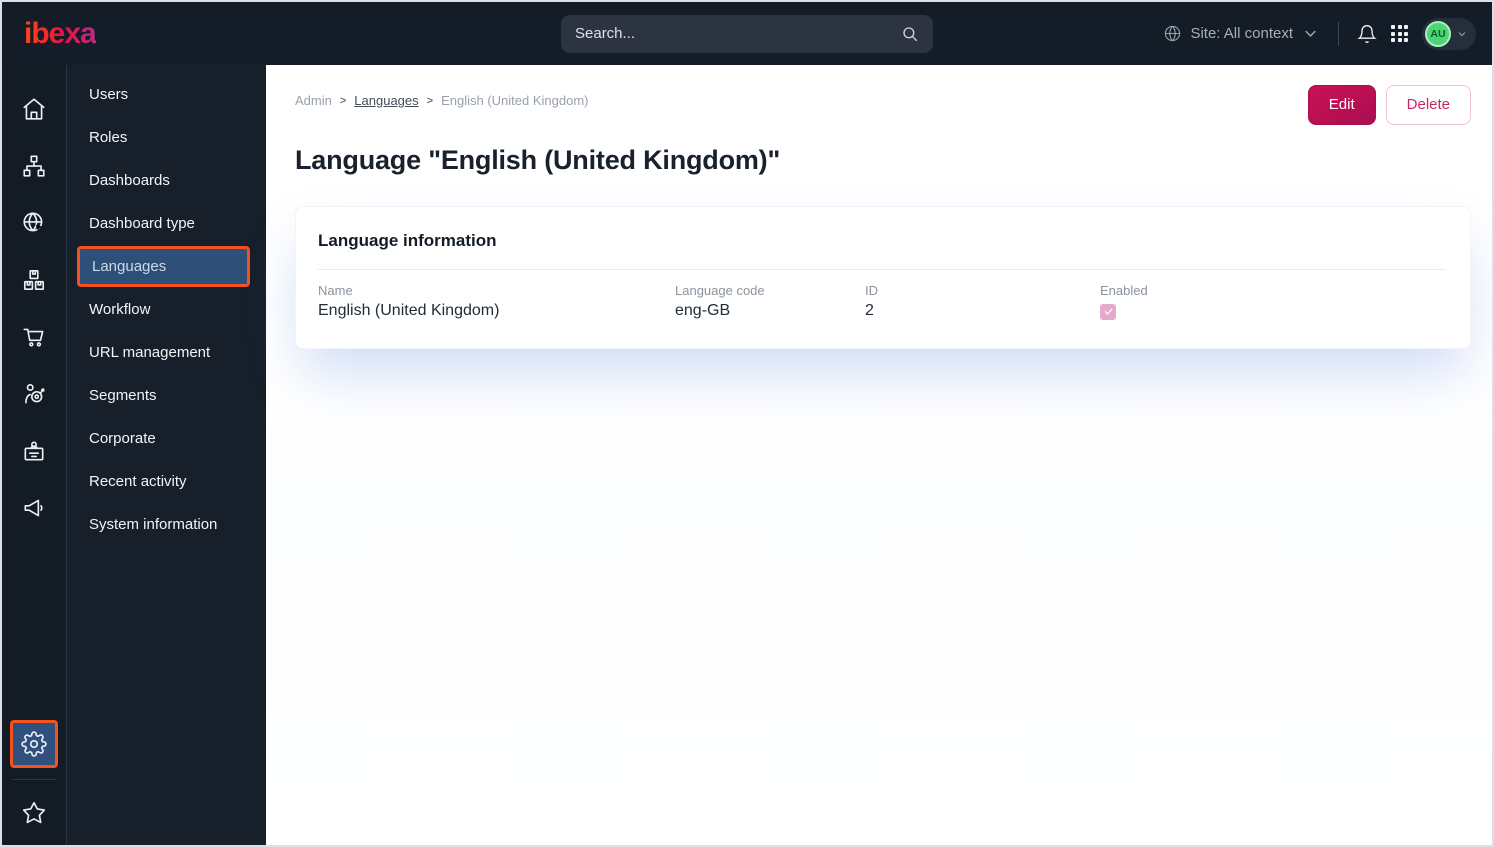  I want to click on enabled-checkbox, so click(1108, 311).